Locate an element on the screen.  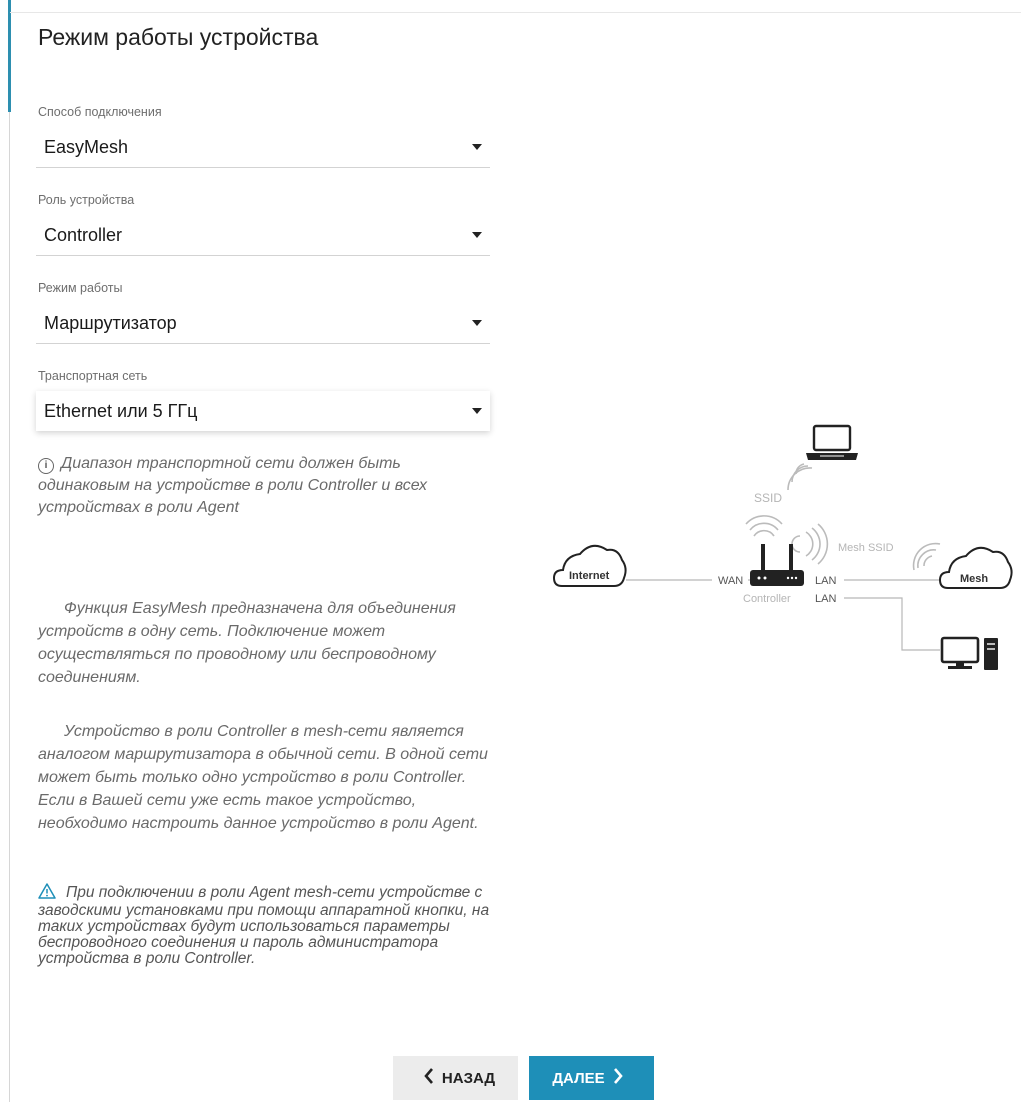
ssid-label: SSID is located at coordinates (768, 498).